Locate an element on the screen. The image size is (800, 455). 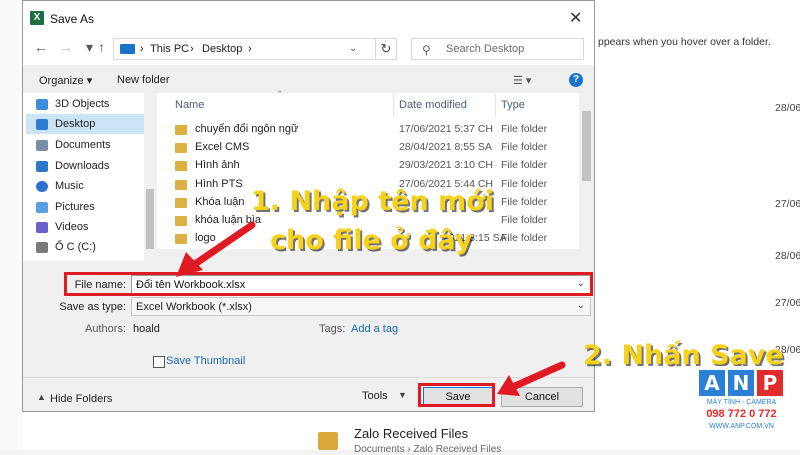
logo-letter: P is located at coordinates (770, 383).